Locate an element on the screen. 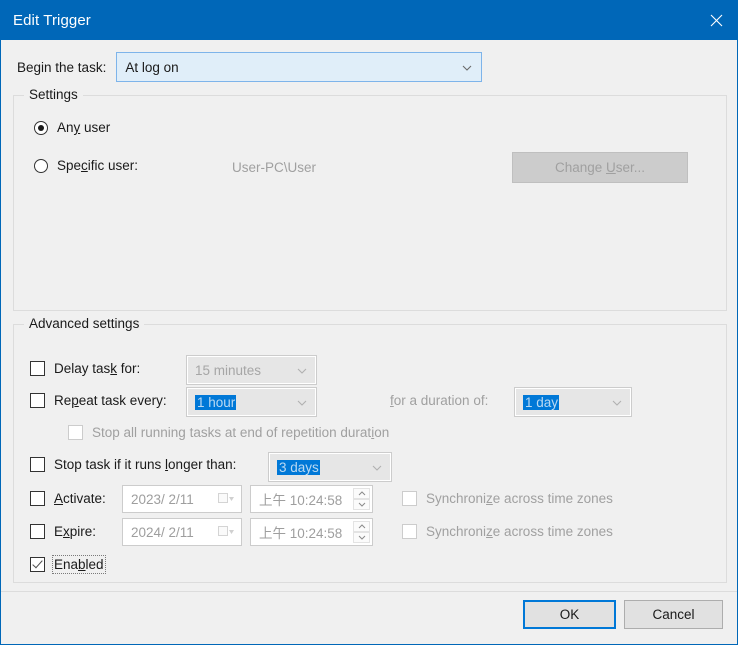  radio-any-user-indicator is located at coordinates (41, 127).